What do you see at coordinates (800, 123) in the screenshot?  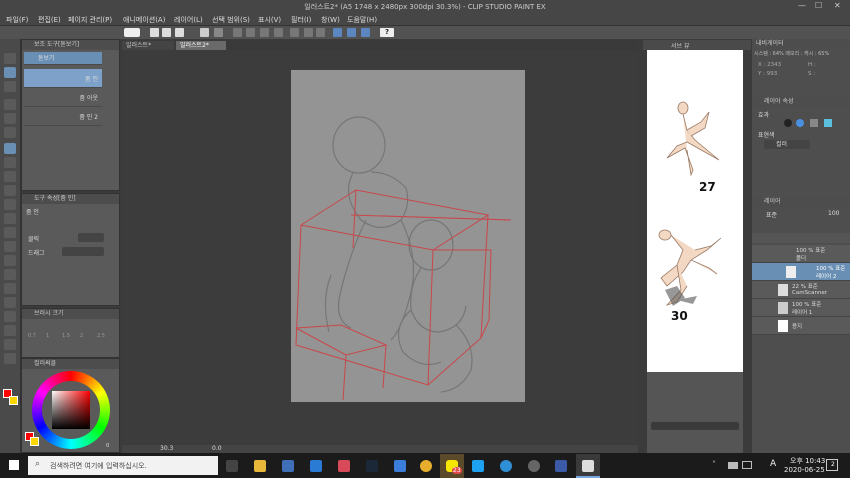 I see `effect-tone-icon` at bounding box center [800, 123].